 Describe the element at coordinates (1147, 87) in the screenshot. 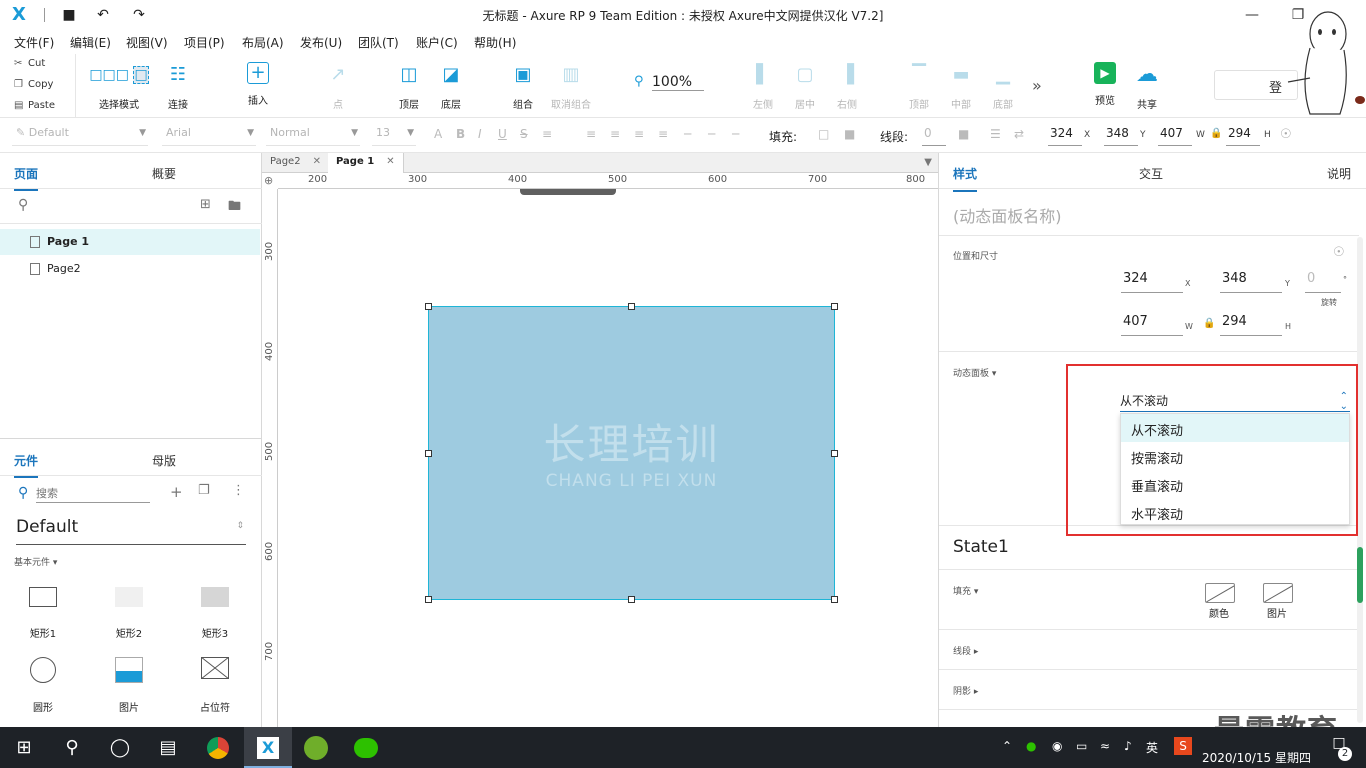

I see `share-button: ☁ 共享` at that location.